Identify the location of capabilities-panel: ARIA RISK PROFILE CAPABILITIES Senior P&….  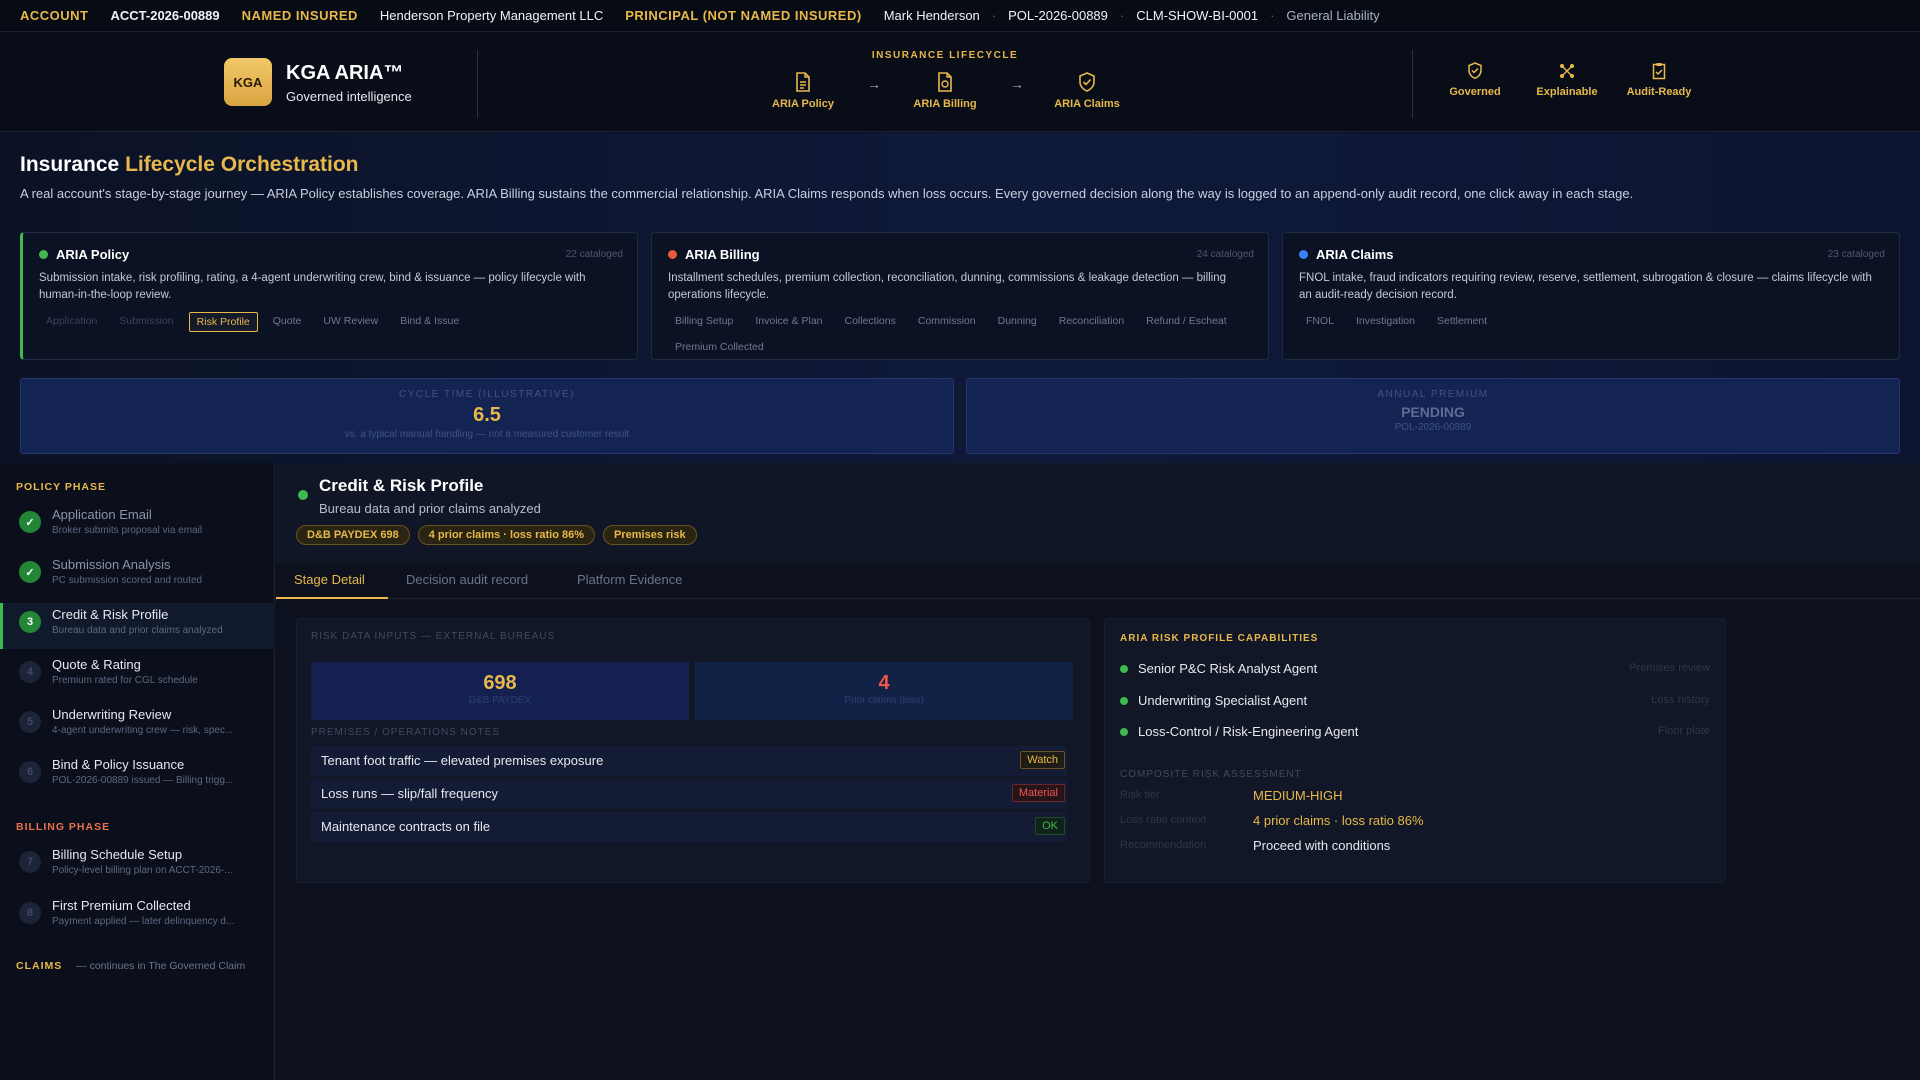
(1415, 750).